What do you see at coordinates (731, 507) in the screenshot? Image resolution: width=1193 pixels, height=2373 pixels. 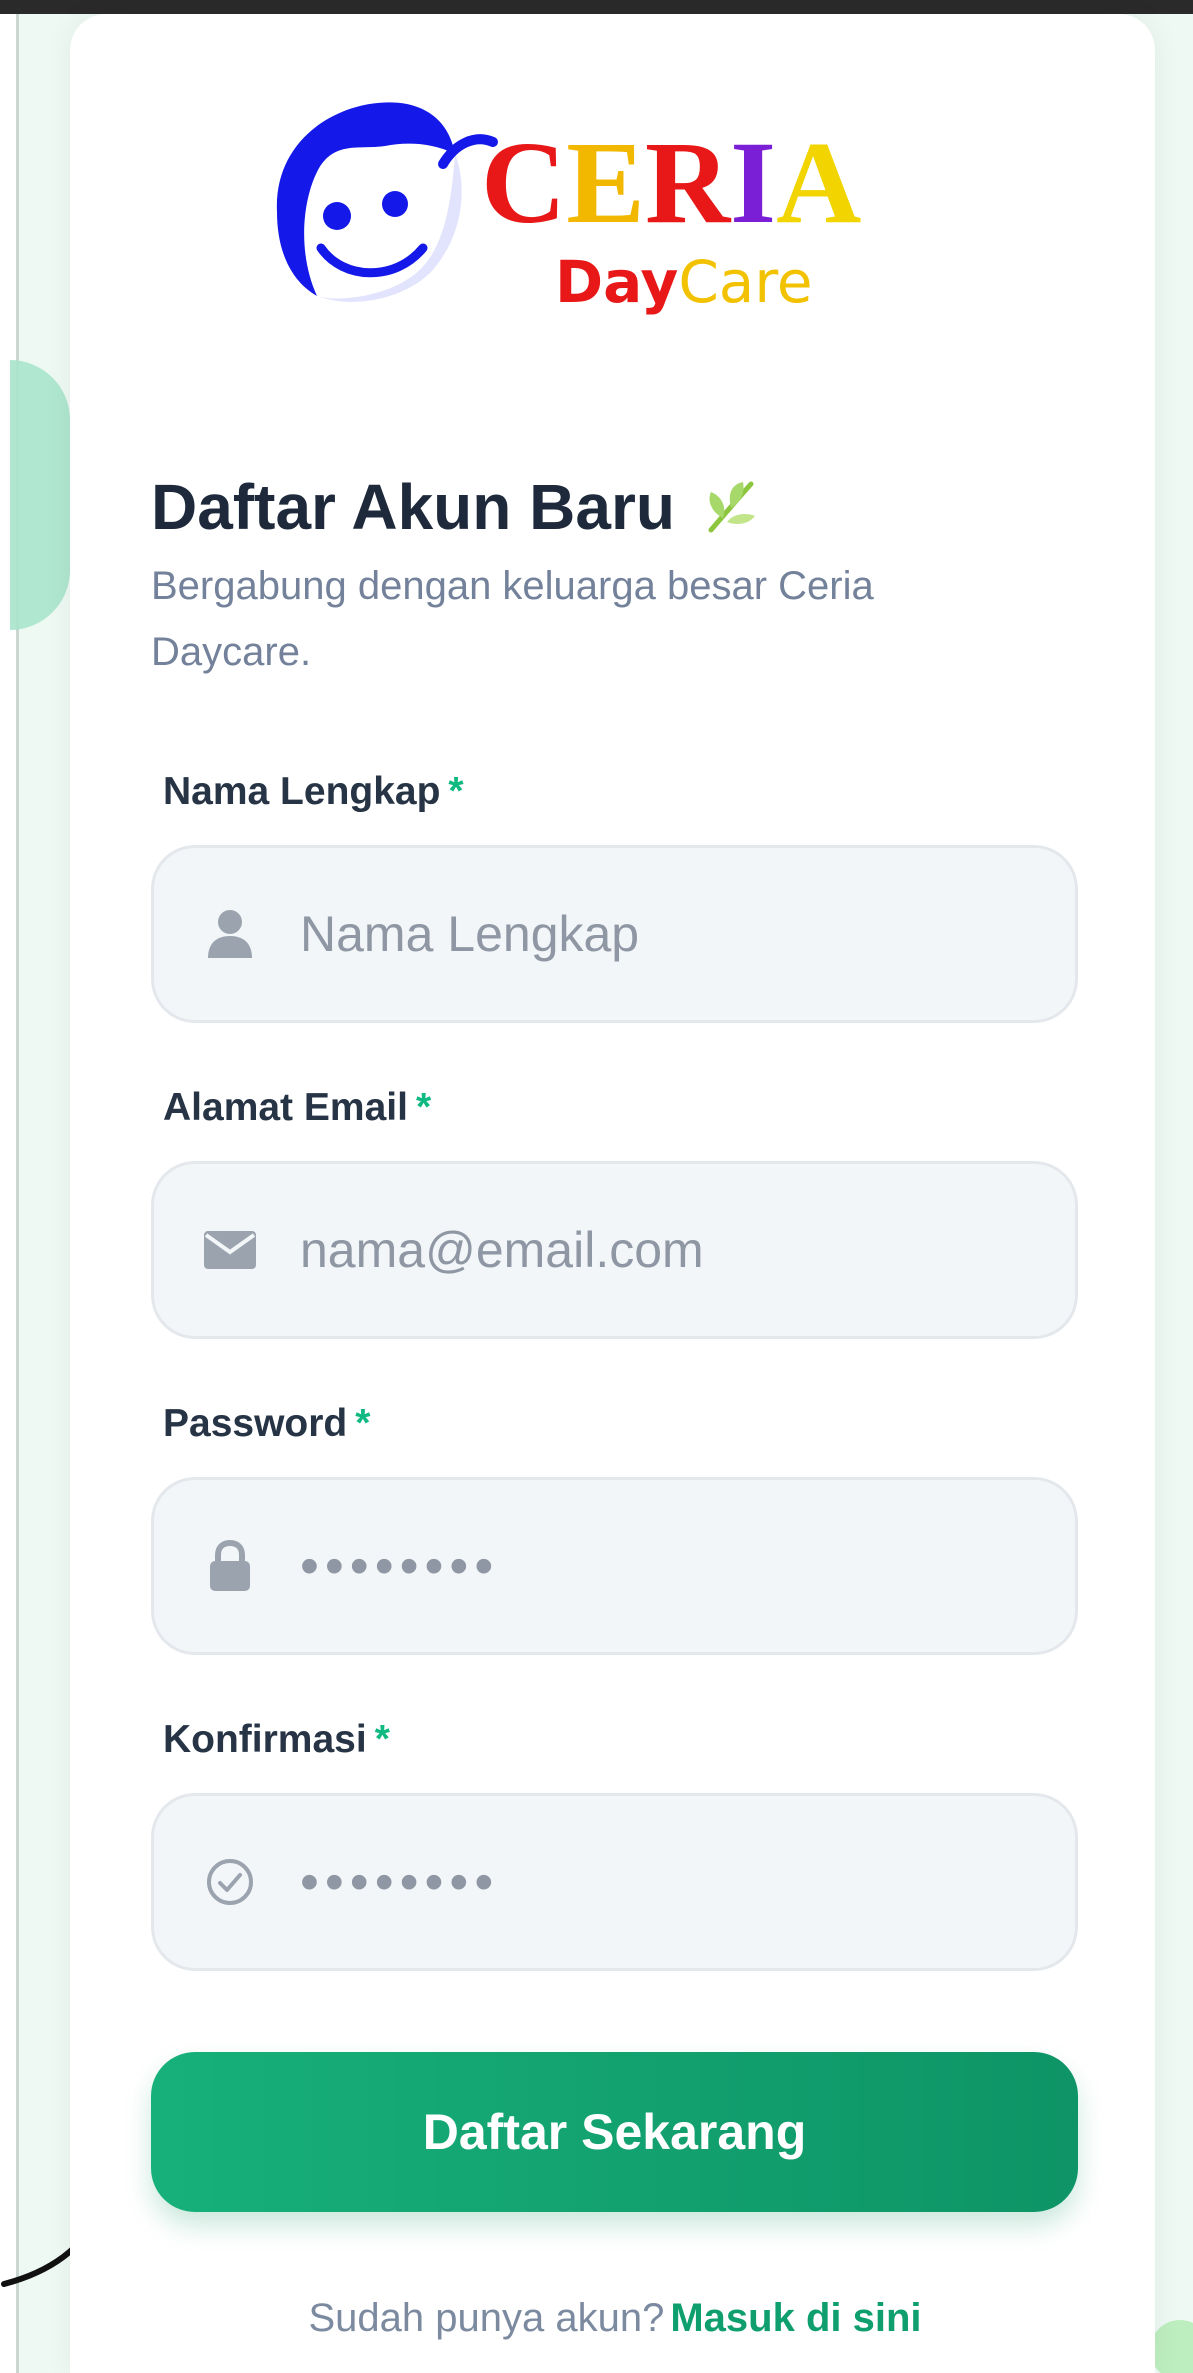 I see `sprout-icon` at bounding box center [731, 507].